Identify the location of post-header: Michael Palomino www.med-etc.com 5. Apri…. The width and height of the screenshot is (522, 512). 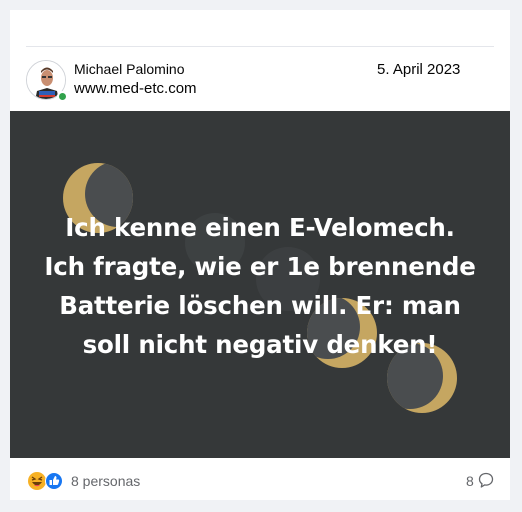
(260, 83).